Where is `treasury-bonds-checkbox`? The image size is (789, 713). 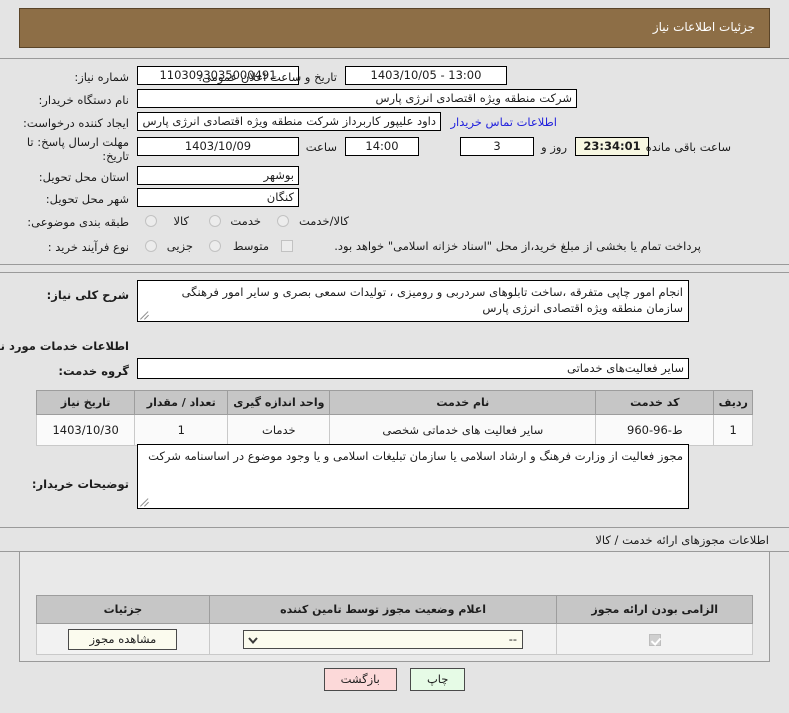 treasury-bonds-checkbox is located at coordinates (287, 246).